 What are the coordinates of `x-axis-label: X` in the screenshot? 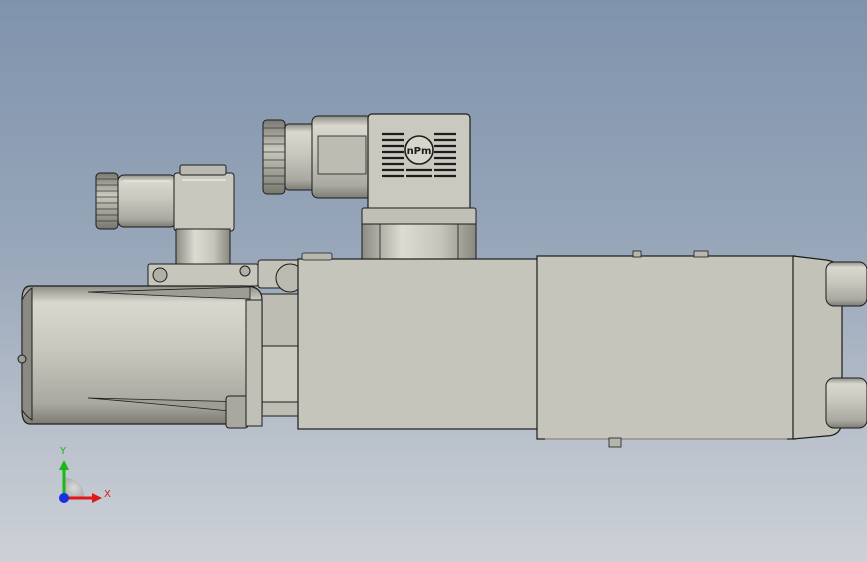 It's located at (107, 494).